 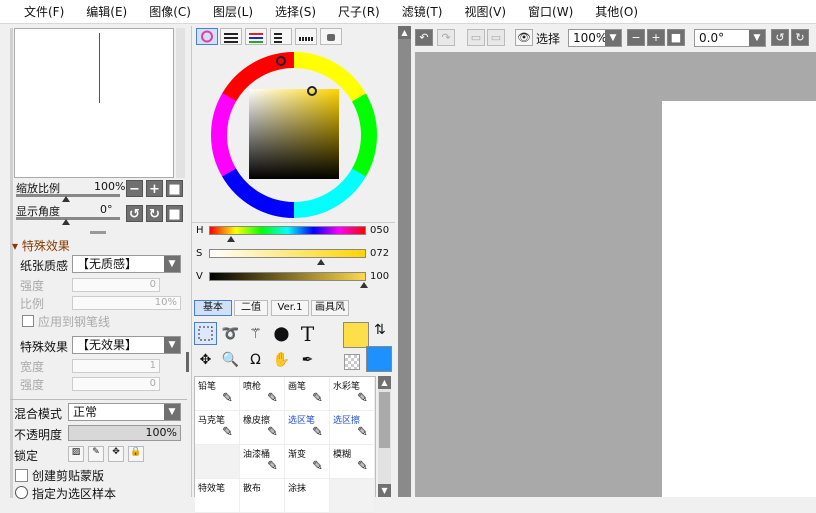 What do you see at coordinates (290, 308) in the screenshot?
I see `tool-tab-ver1: Ver.1` at bounding box center [290, 308].